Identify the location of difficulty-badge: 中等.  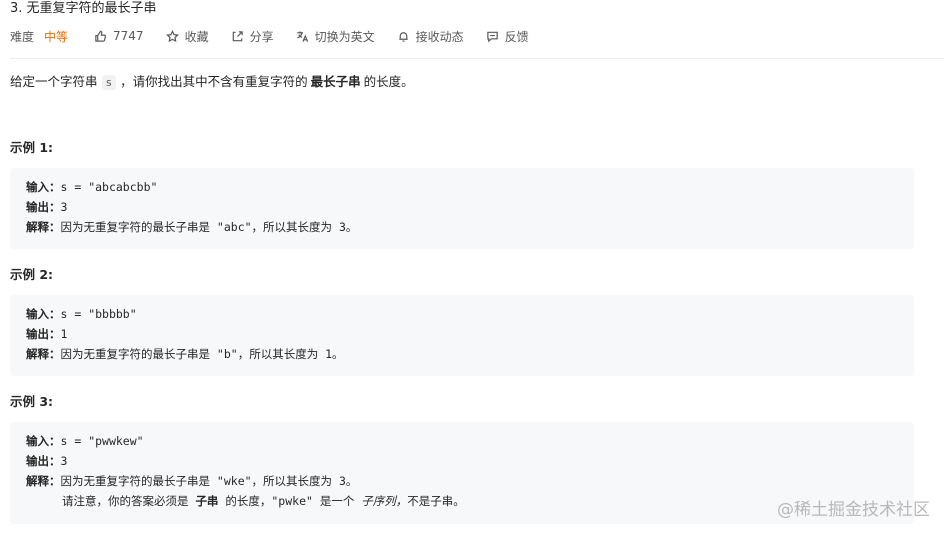
(56, 36).